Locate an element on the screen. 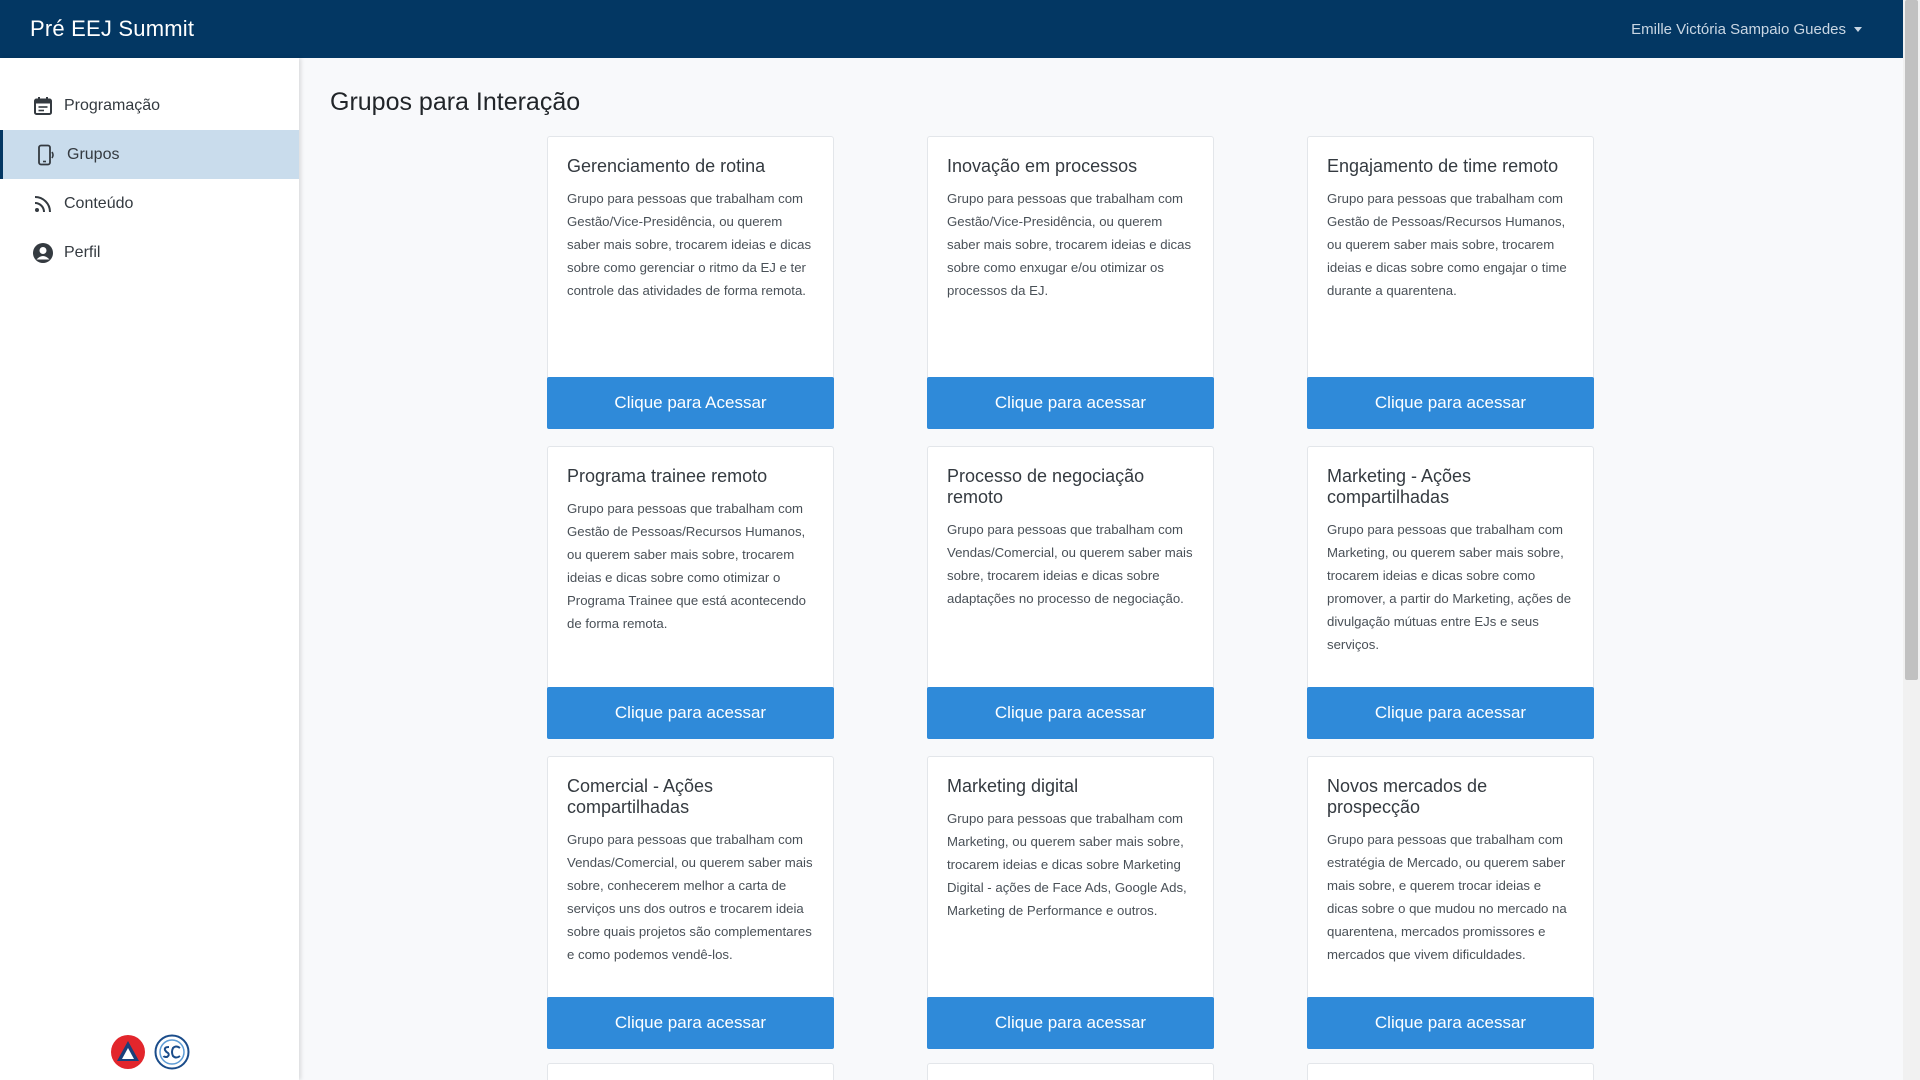  caret-down-icon is located at coordinates (1858, 29).